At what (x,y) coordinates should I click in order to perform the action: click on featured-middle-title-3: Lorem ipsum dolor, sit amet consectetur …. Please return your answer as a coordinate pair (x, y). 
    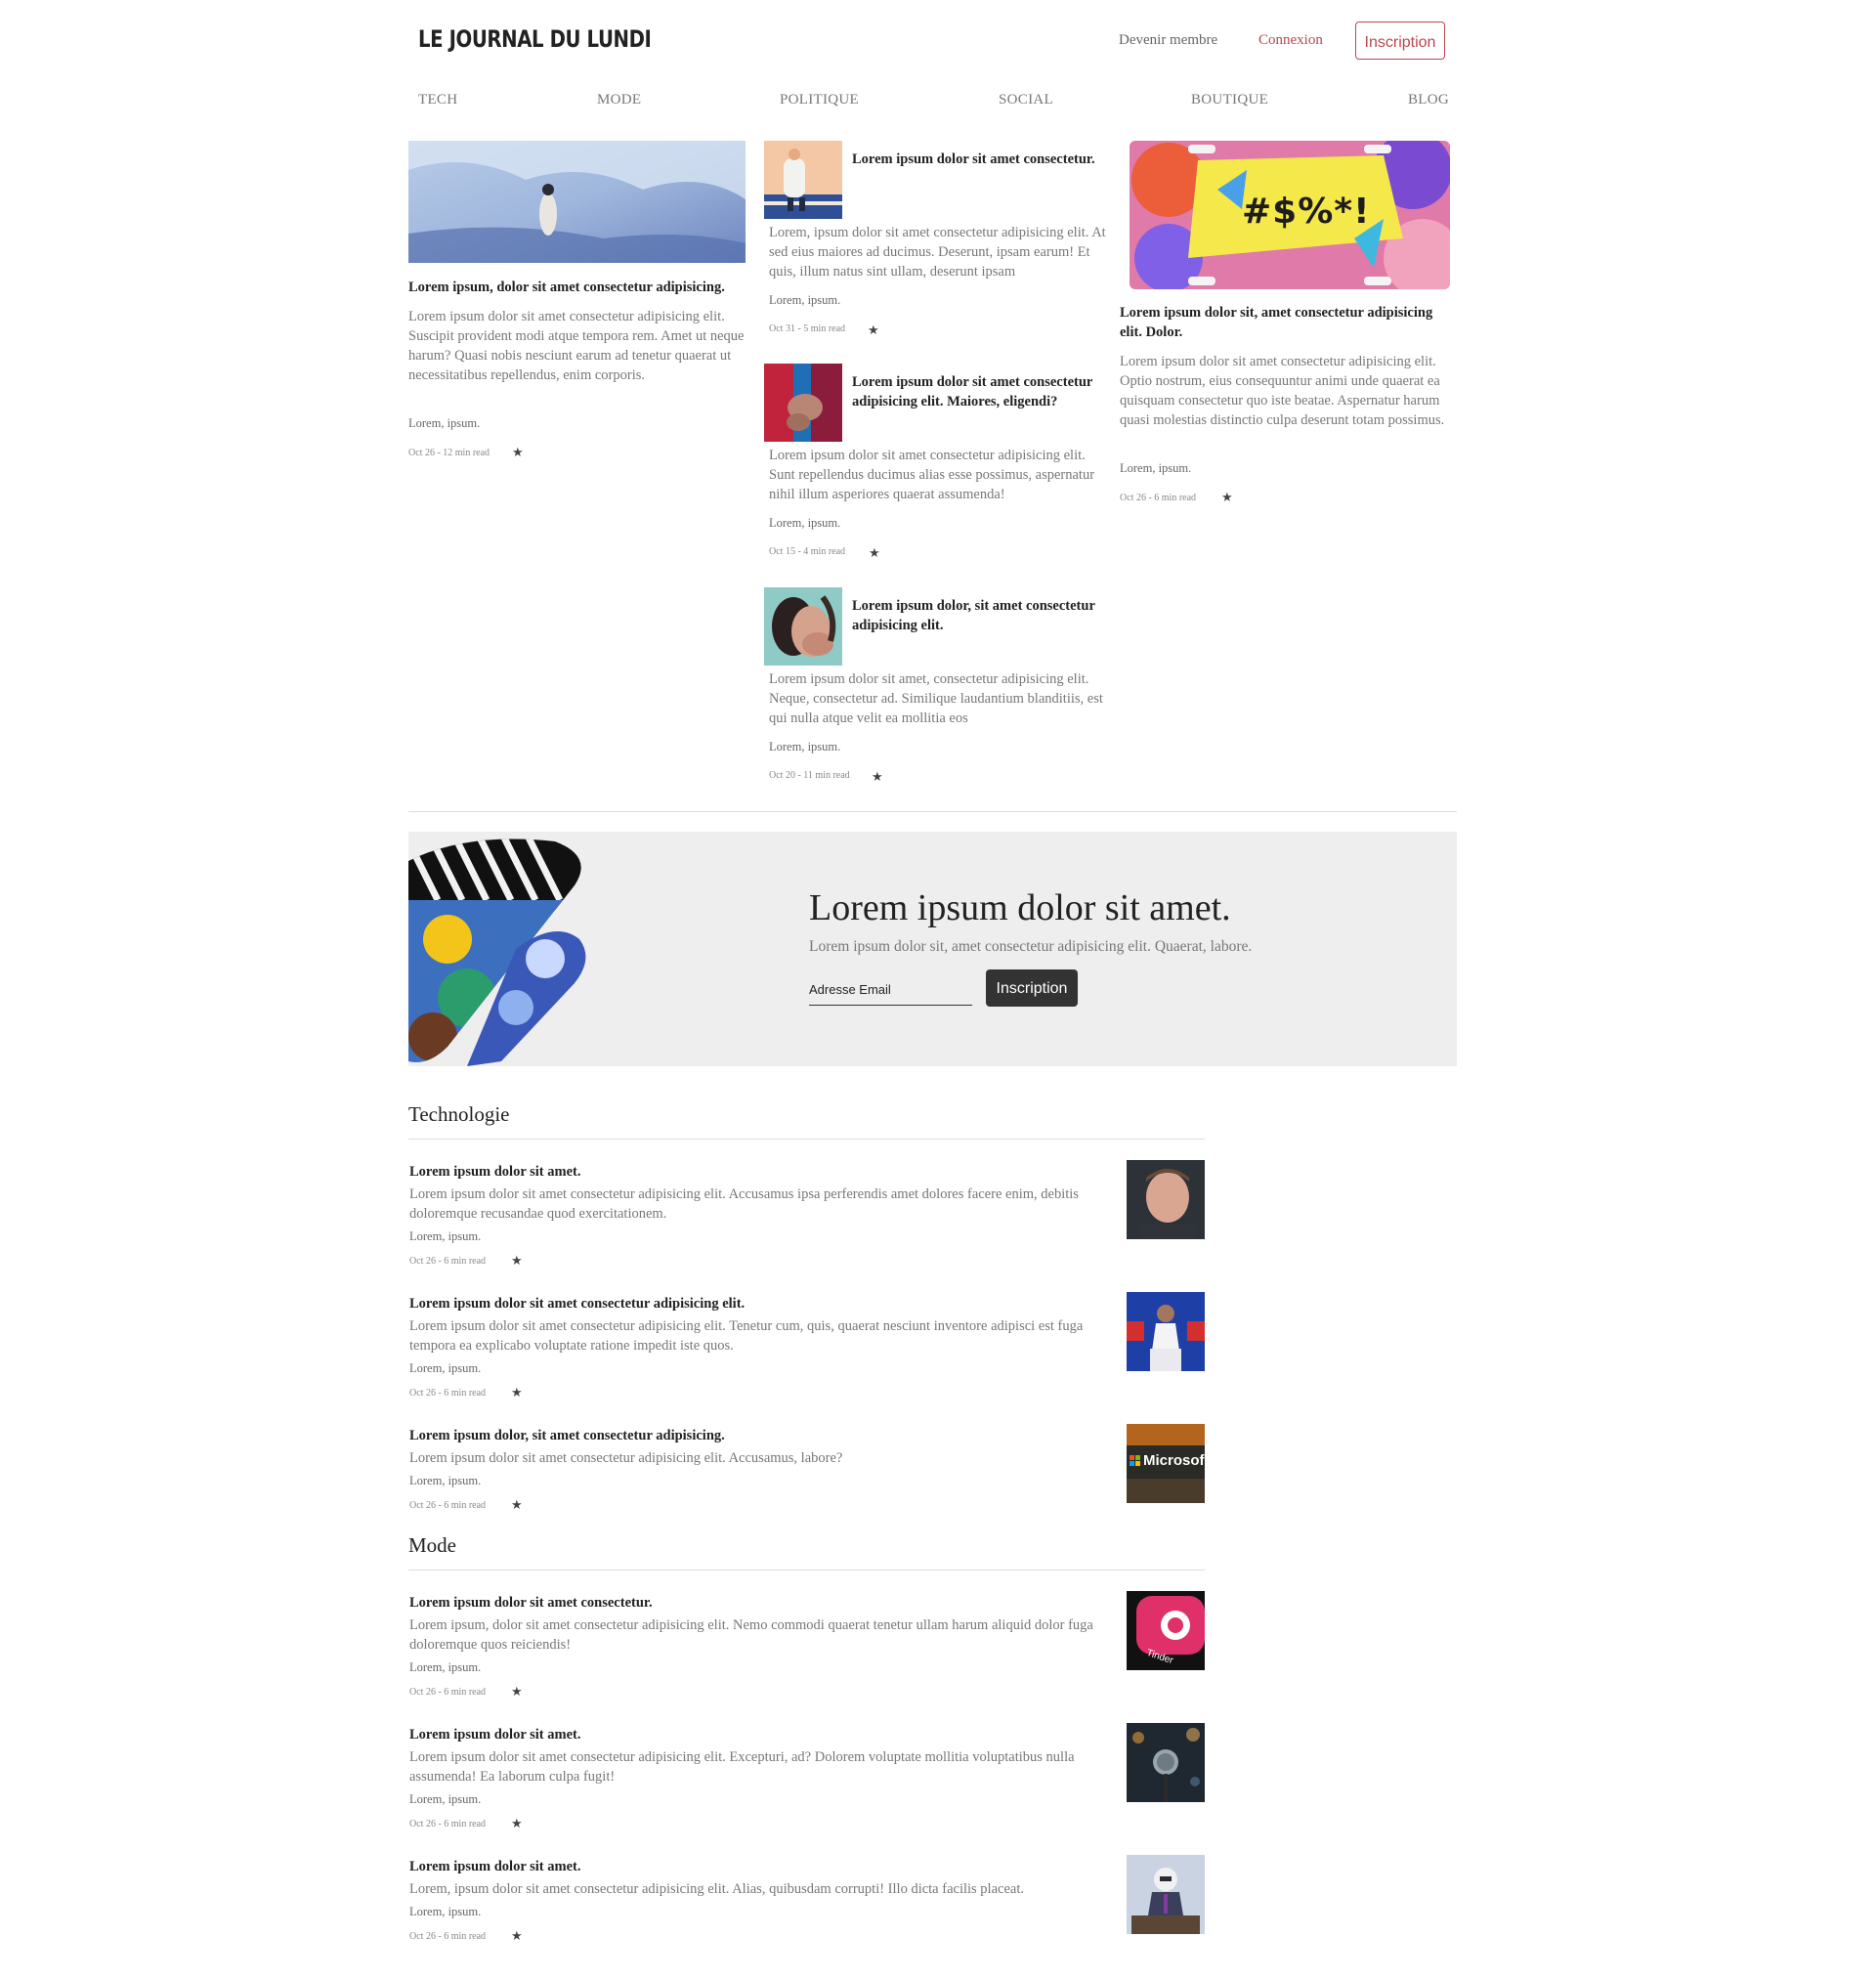
    Looking at the image, I should click on (982, 615).